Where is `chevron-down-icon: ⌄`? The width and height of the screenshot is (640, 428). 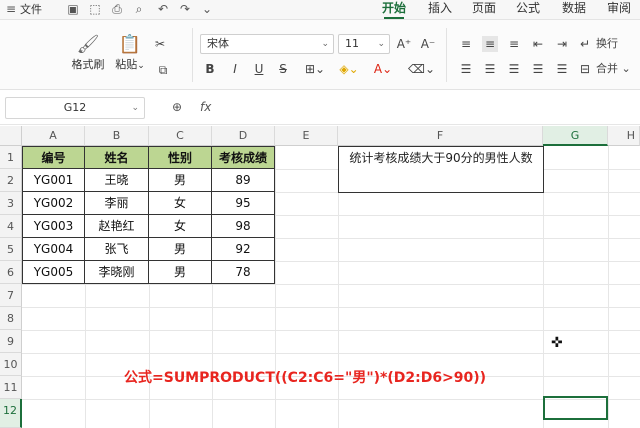 chevron-down-icon: ⌄ is located at coordinates (325, 44).